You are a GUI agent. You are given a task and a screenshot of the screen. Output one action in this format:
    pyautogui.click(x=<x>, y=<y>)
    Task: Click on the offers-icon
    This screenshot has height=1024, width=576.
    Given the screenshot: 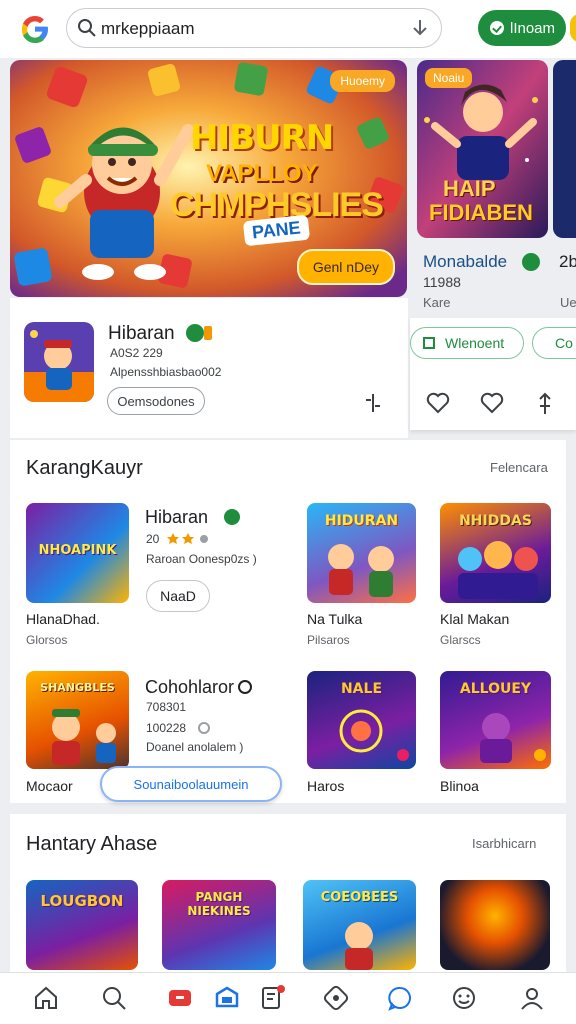 What is the action you would take?
    pyautogui.click(x=336, y=998)
    